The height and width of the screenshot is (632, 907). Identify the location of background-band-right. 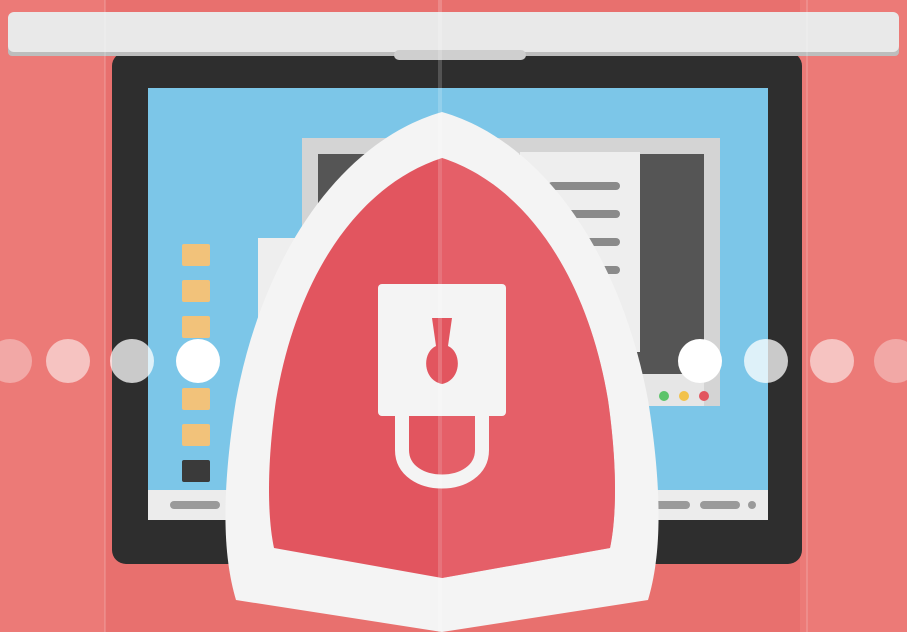
(853, 316).